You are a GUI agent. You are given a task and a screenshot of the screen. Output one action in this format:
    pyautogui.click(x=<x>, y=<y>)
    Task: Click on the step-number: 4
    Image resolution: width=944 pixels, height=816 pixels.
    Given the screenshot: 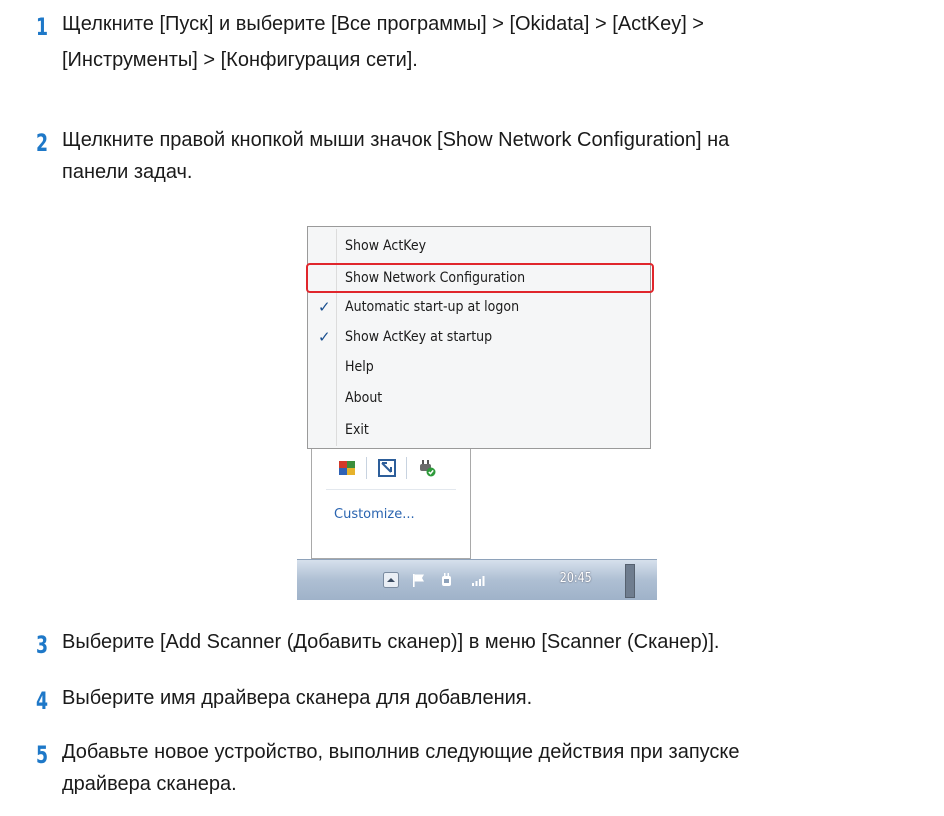 What is the action you would take?
    pyautogui.click(x=42, y=701)
    